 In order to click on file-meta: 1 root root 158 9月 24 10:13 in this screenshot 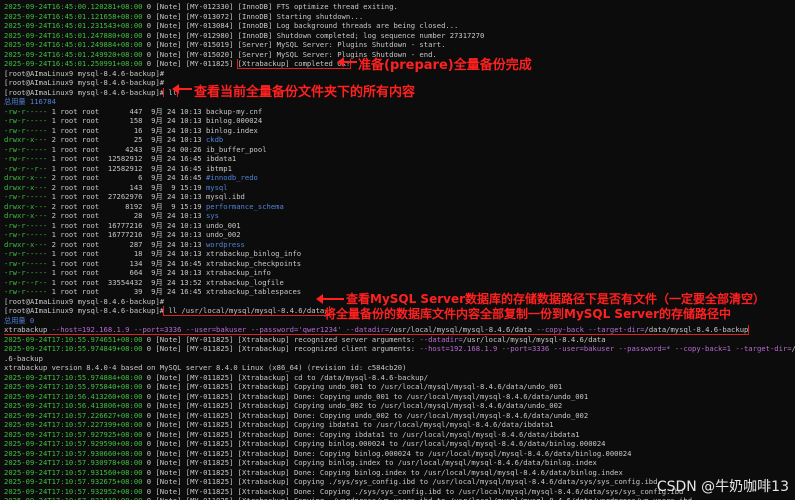, I will do `click(126, 120)`.